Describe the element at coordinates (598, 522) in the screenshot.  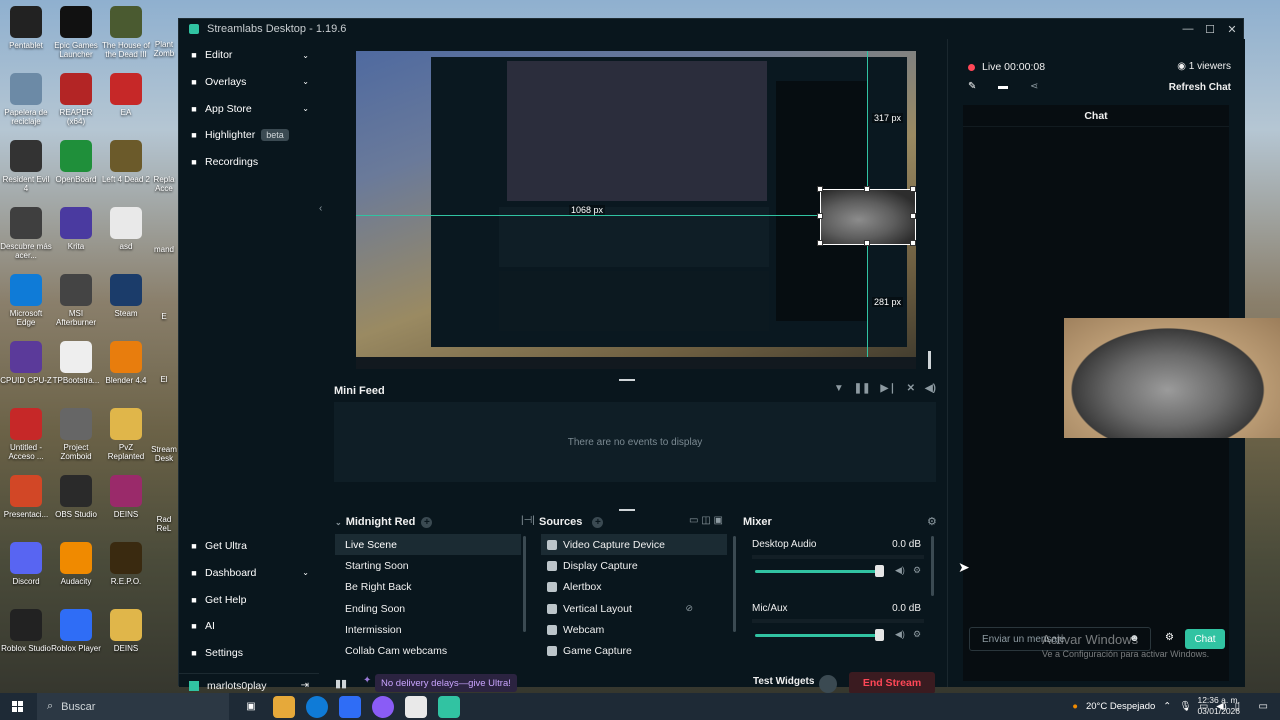
I see `add-source-button: +` at that location.